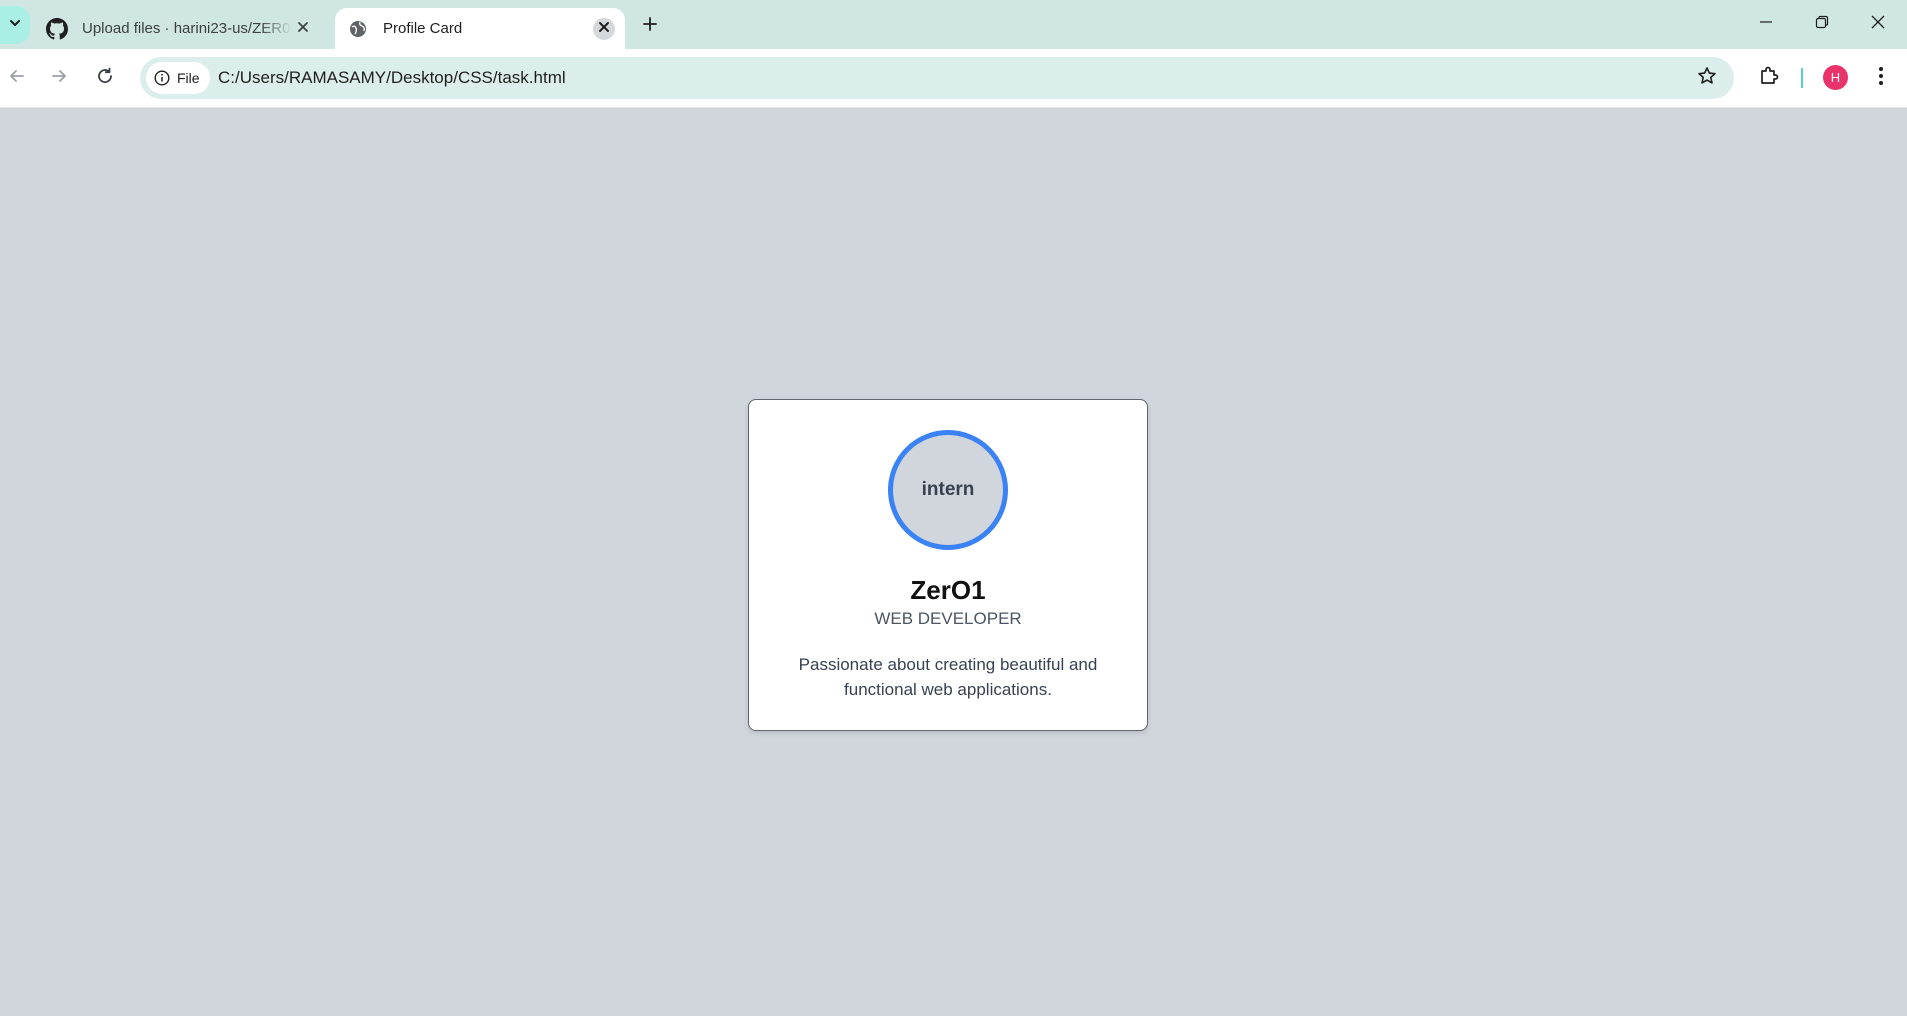 This screenshot has width=1907, height=1016. I want to click on tab-profile-card: Profile Card, so click(480, 28).